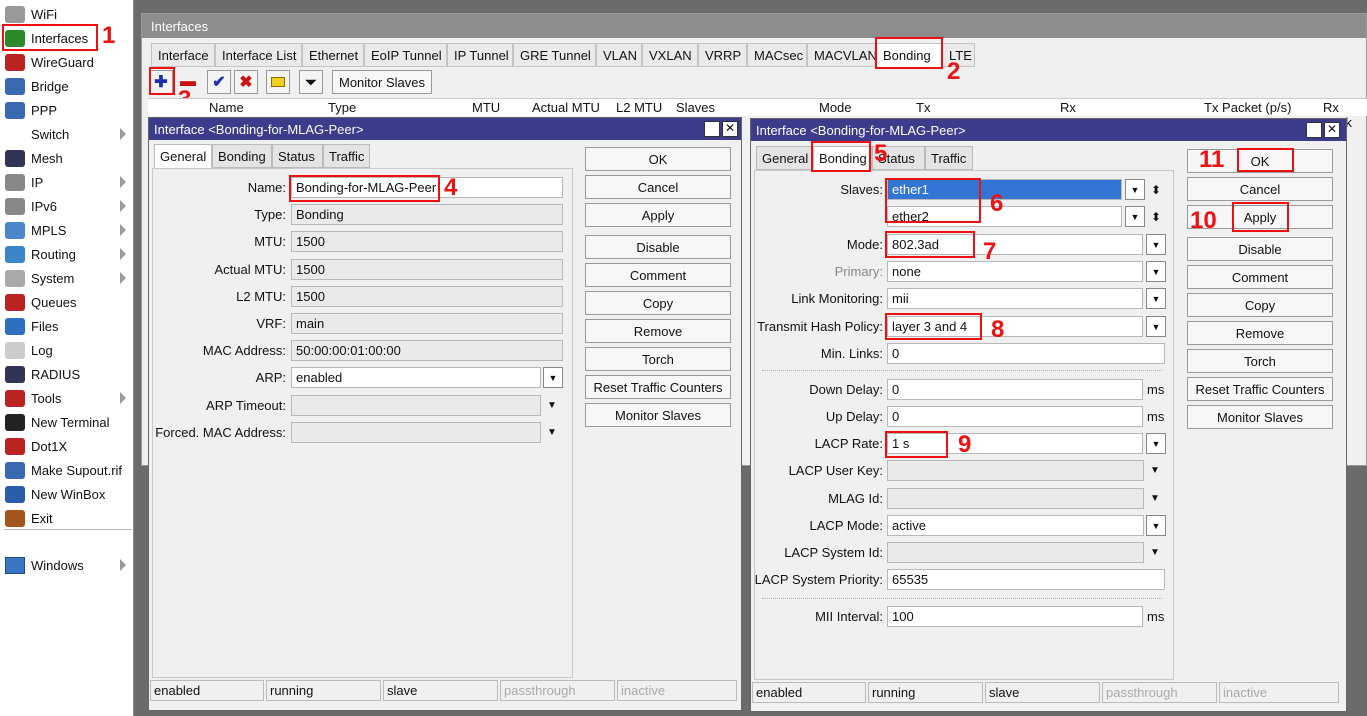  I want to click on maximize-icon, so click(1314, 130).